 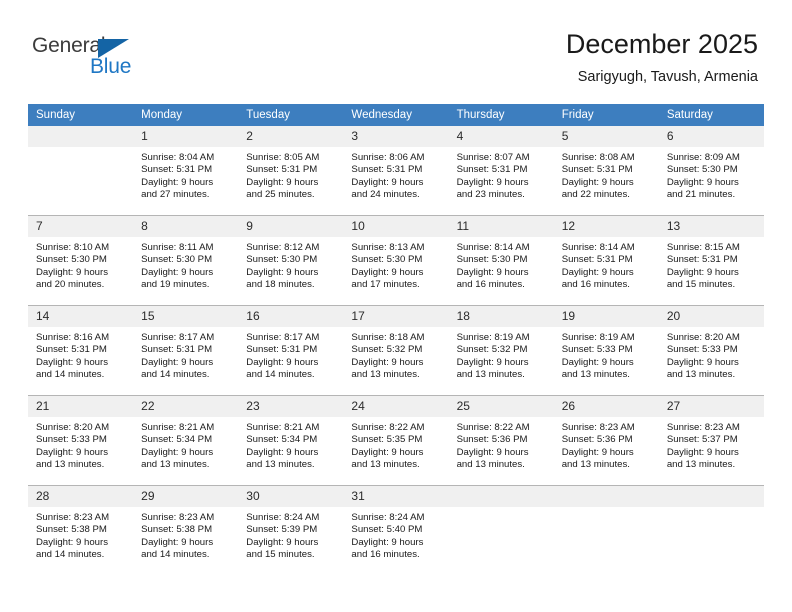 I want to click on day-number: 8, so click(x=186, y=226).